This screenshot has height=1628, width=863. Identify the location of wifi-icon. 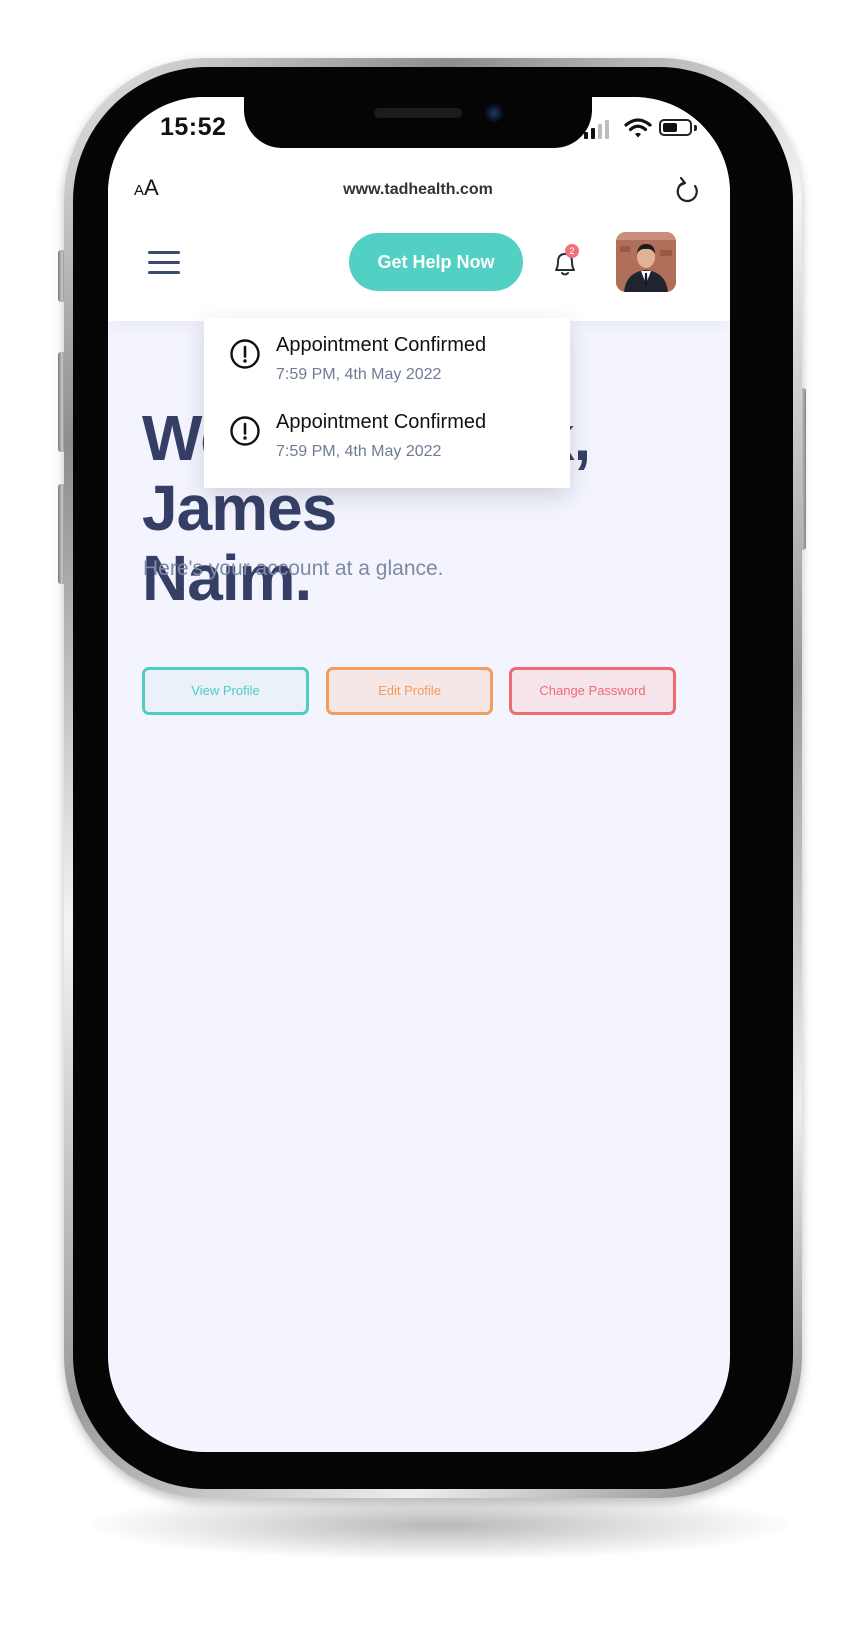
(638, 128).